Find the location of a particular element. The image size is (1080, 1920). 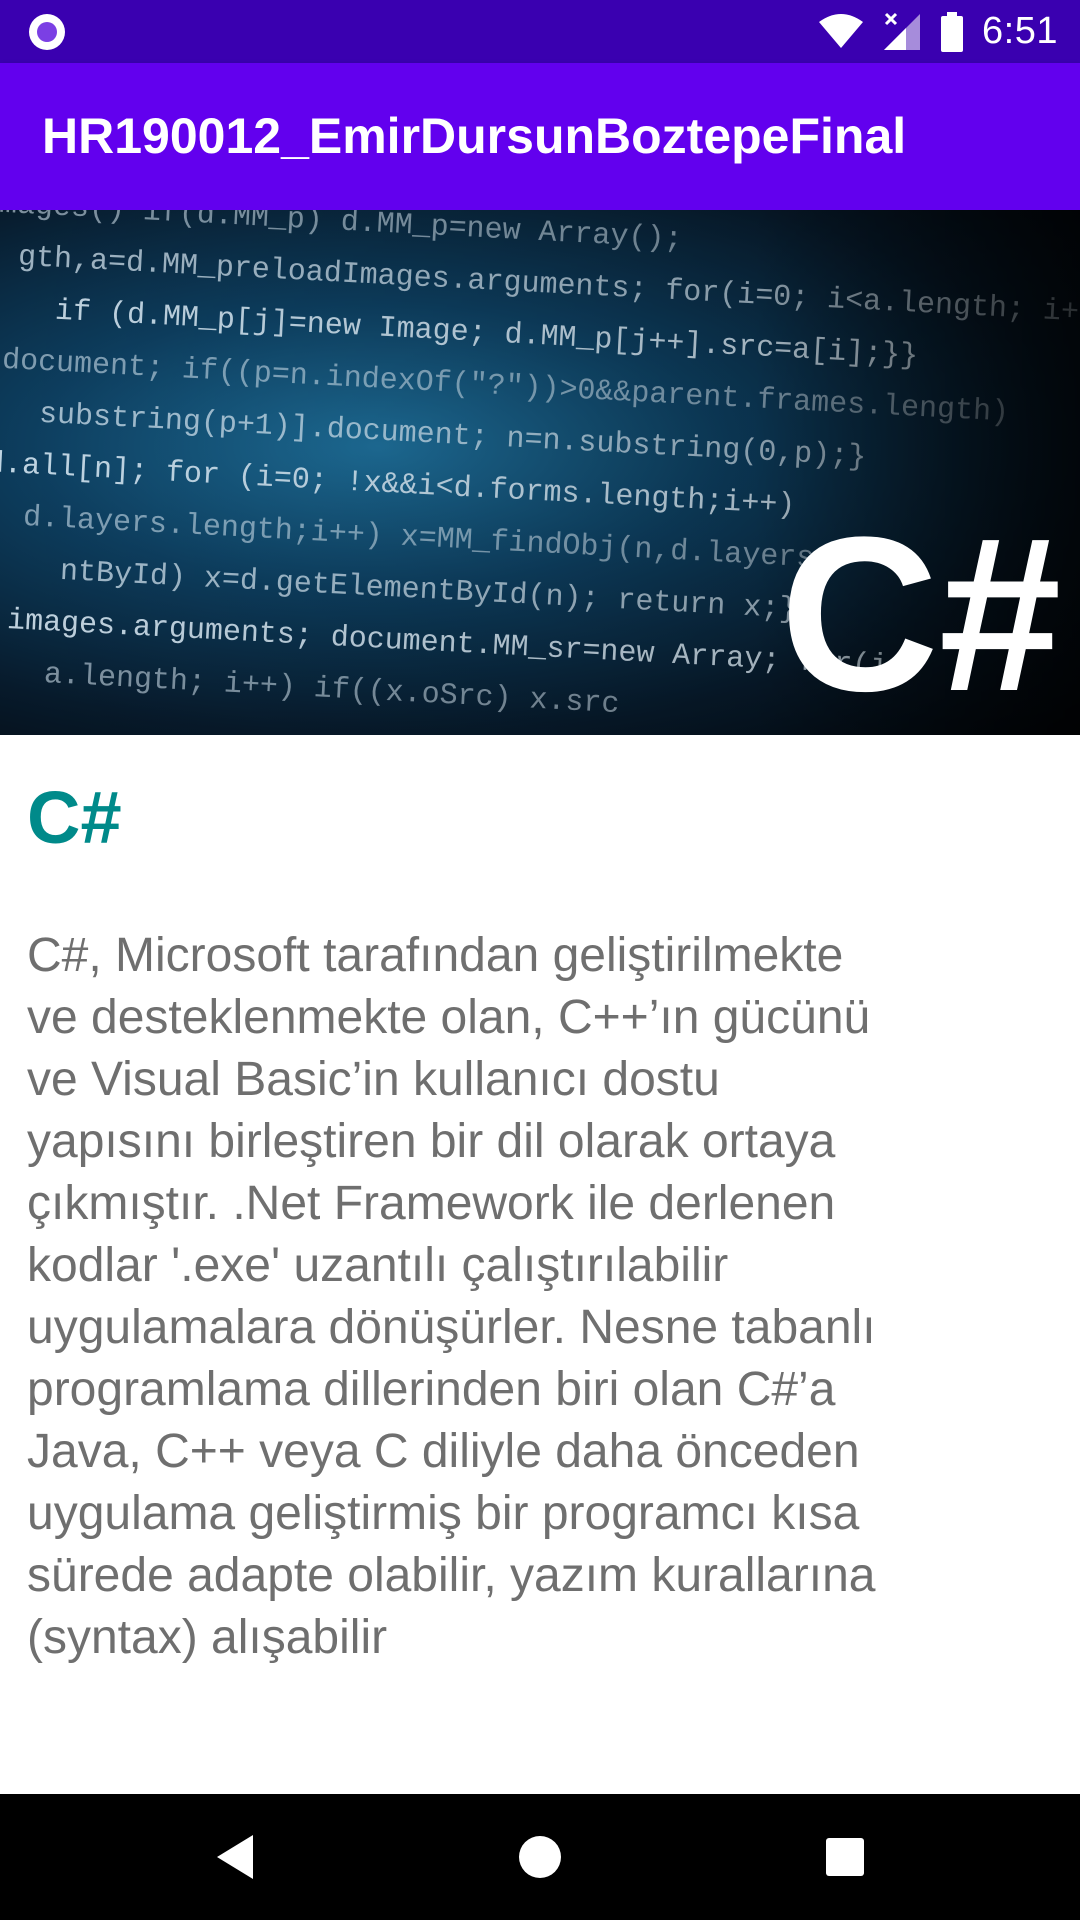

navigation-bar is located at coordinates (540, 1857).